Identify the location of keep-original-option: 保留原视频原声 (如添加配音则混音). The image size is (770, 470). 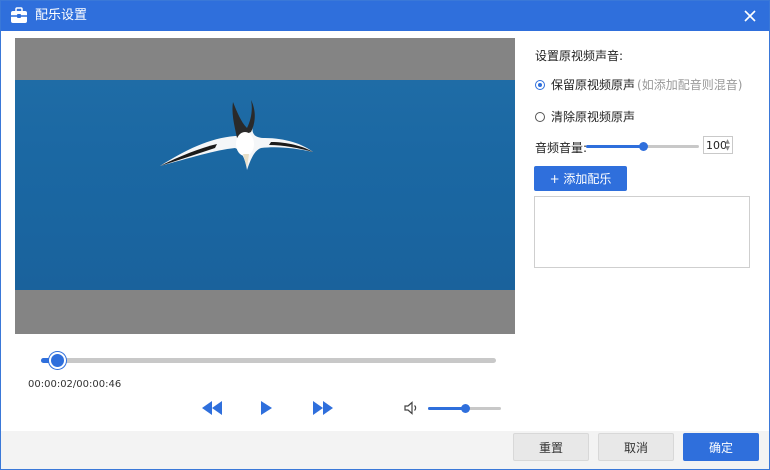
(638, 84).